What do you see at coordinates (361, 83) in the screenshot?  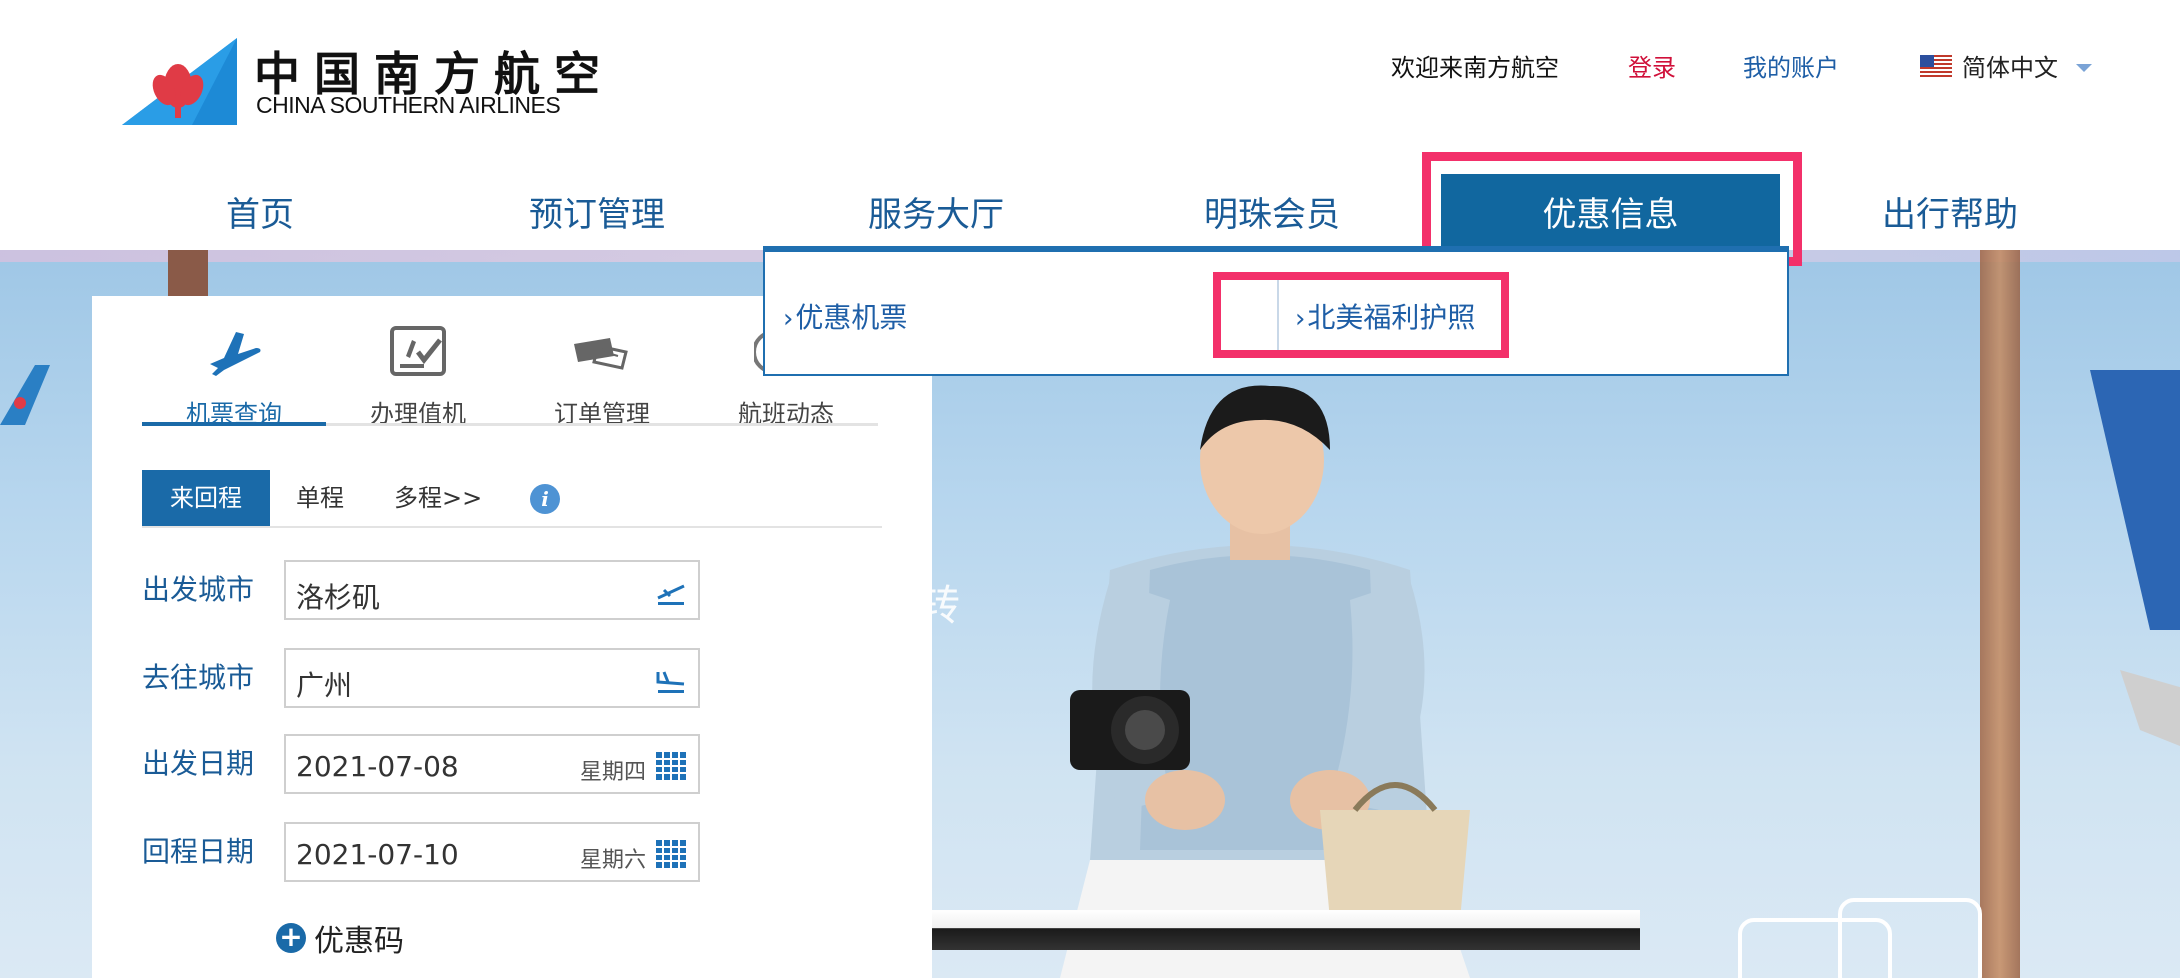 I see `china-southern-logo: 中国南方航空 CHINA SOUTHERN AIRLINES` at bounding box center [361, 83].